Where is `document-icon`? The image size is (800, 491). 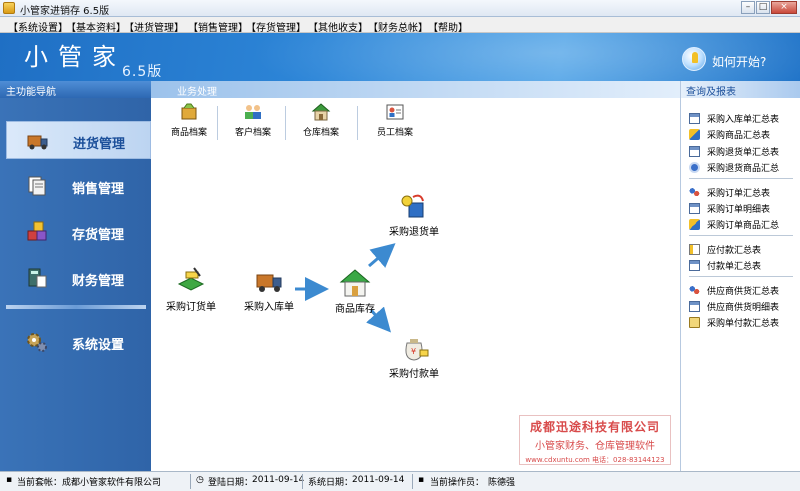 document-icon is located at coordinates (694, 249).